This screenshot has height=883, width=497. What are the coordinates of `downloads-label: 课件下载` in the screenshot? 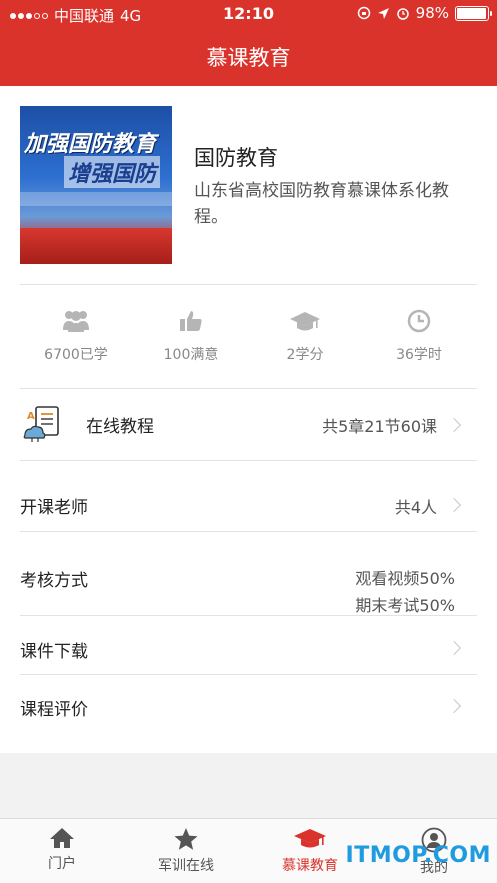 It's located at (54, 652).